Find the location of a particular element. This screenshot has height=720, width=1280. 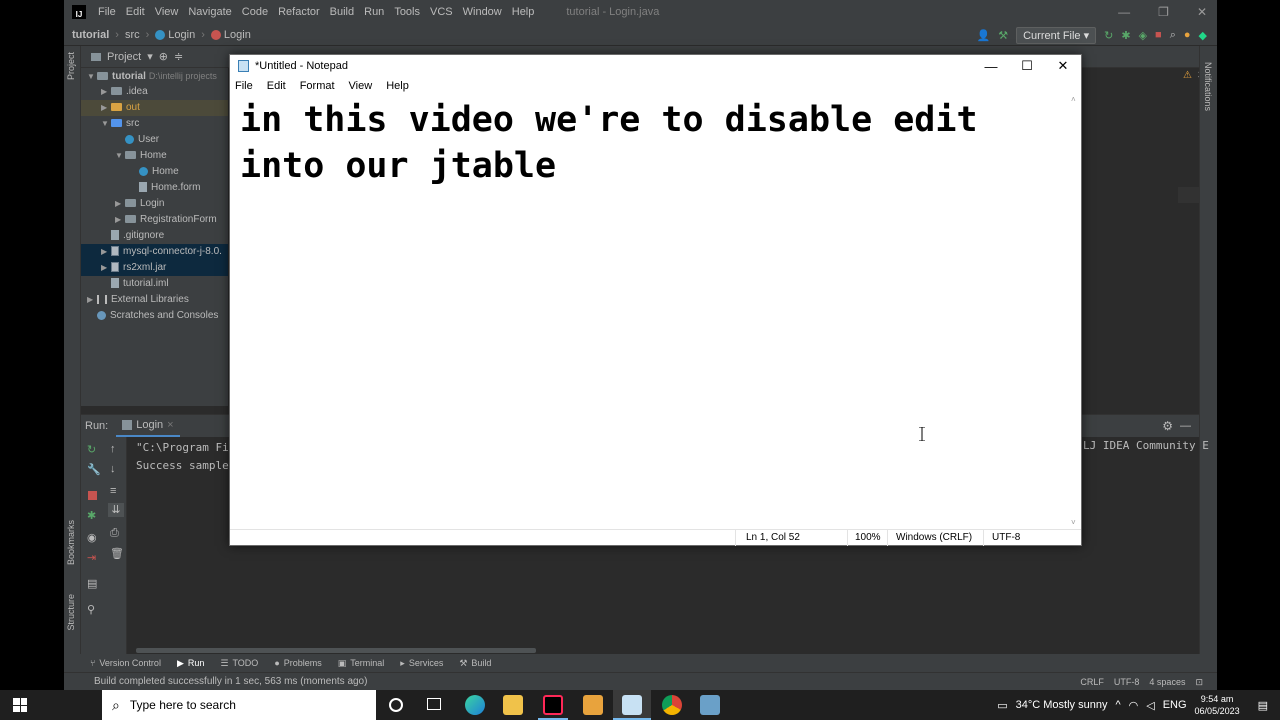

search-icon: ⌕ is located at coordinates (1173, 35).